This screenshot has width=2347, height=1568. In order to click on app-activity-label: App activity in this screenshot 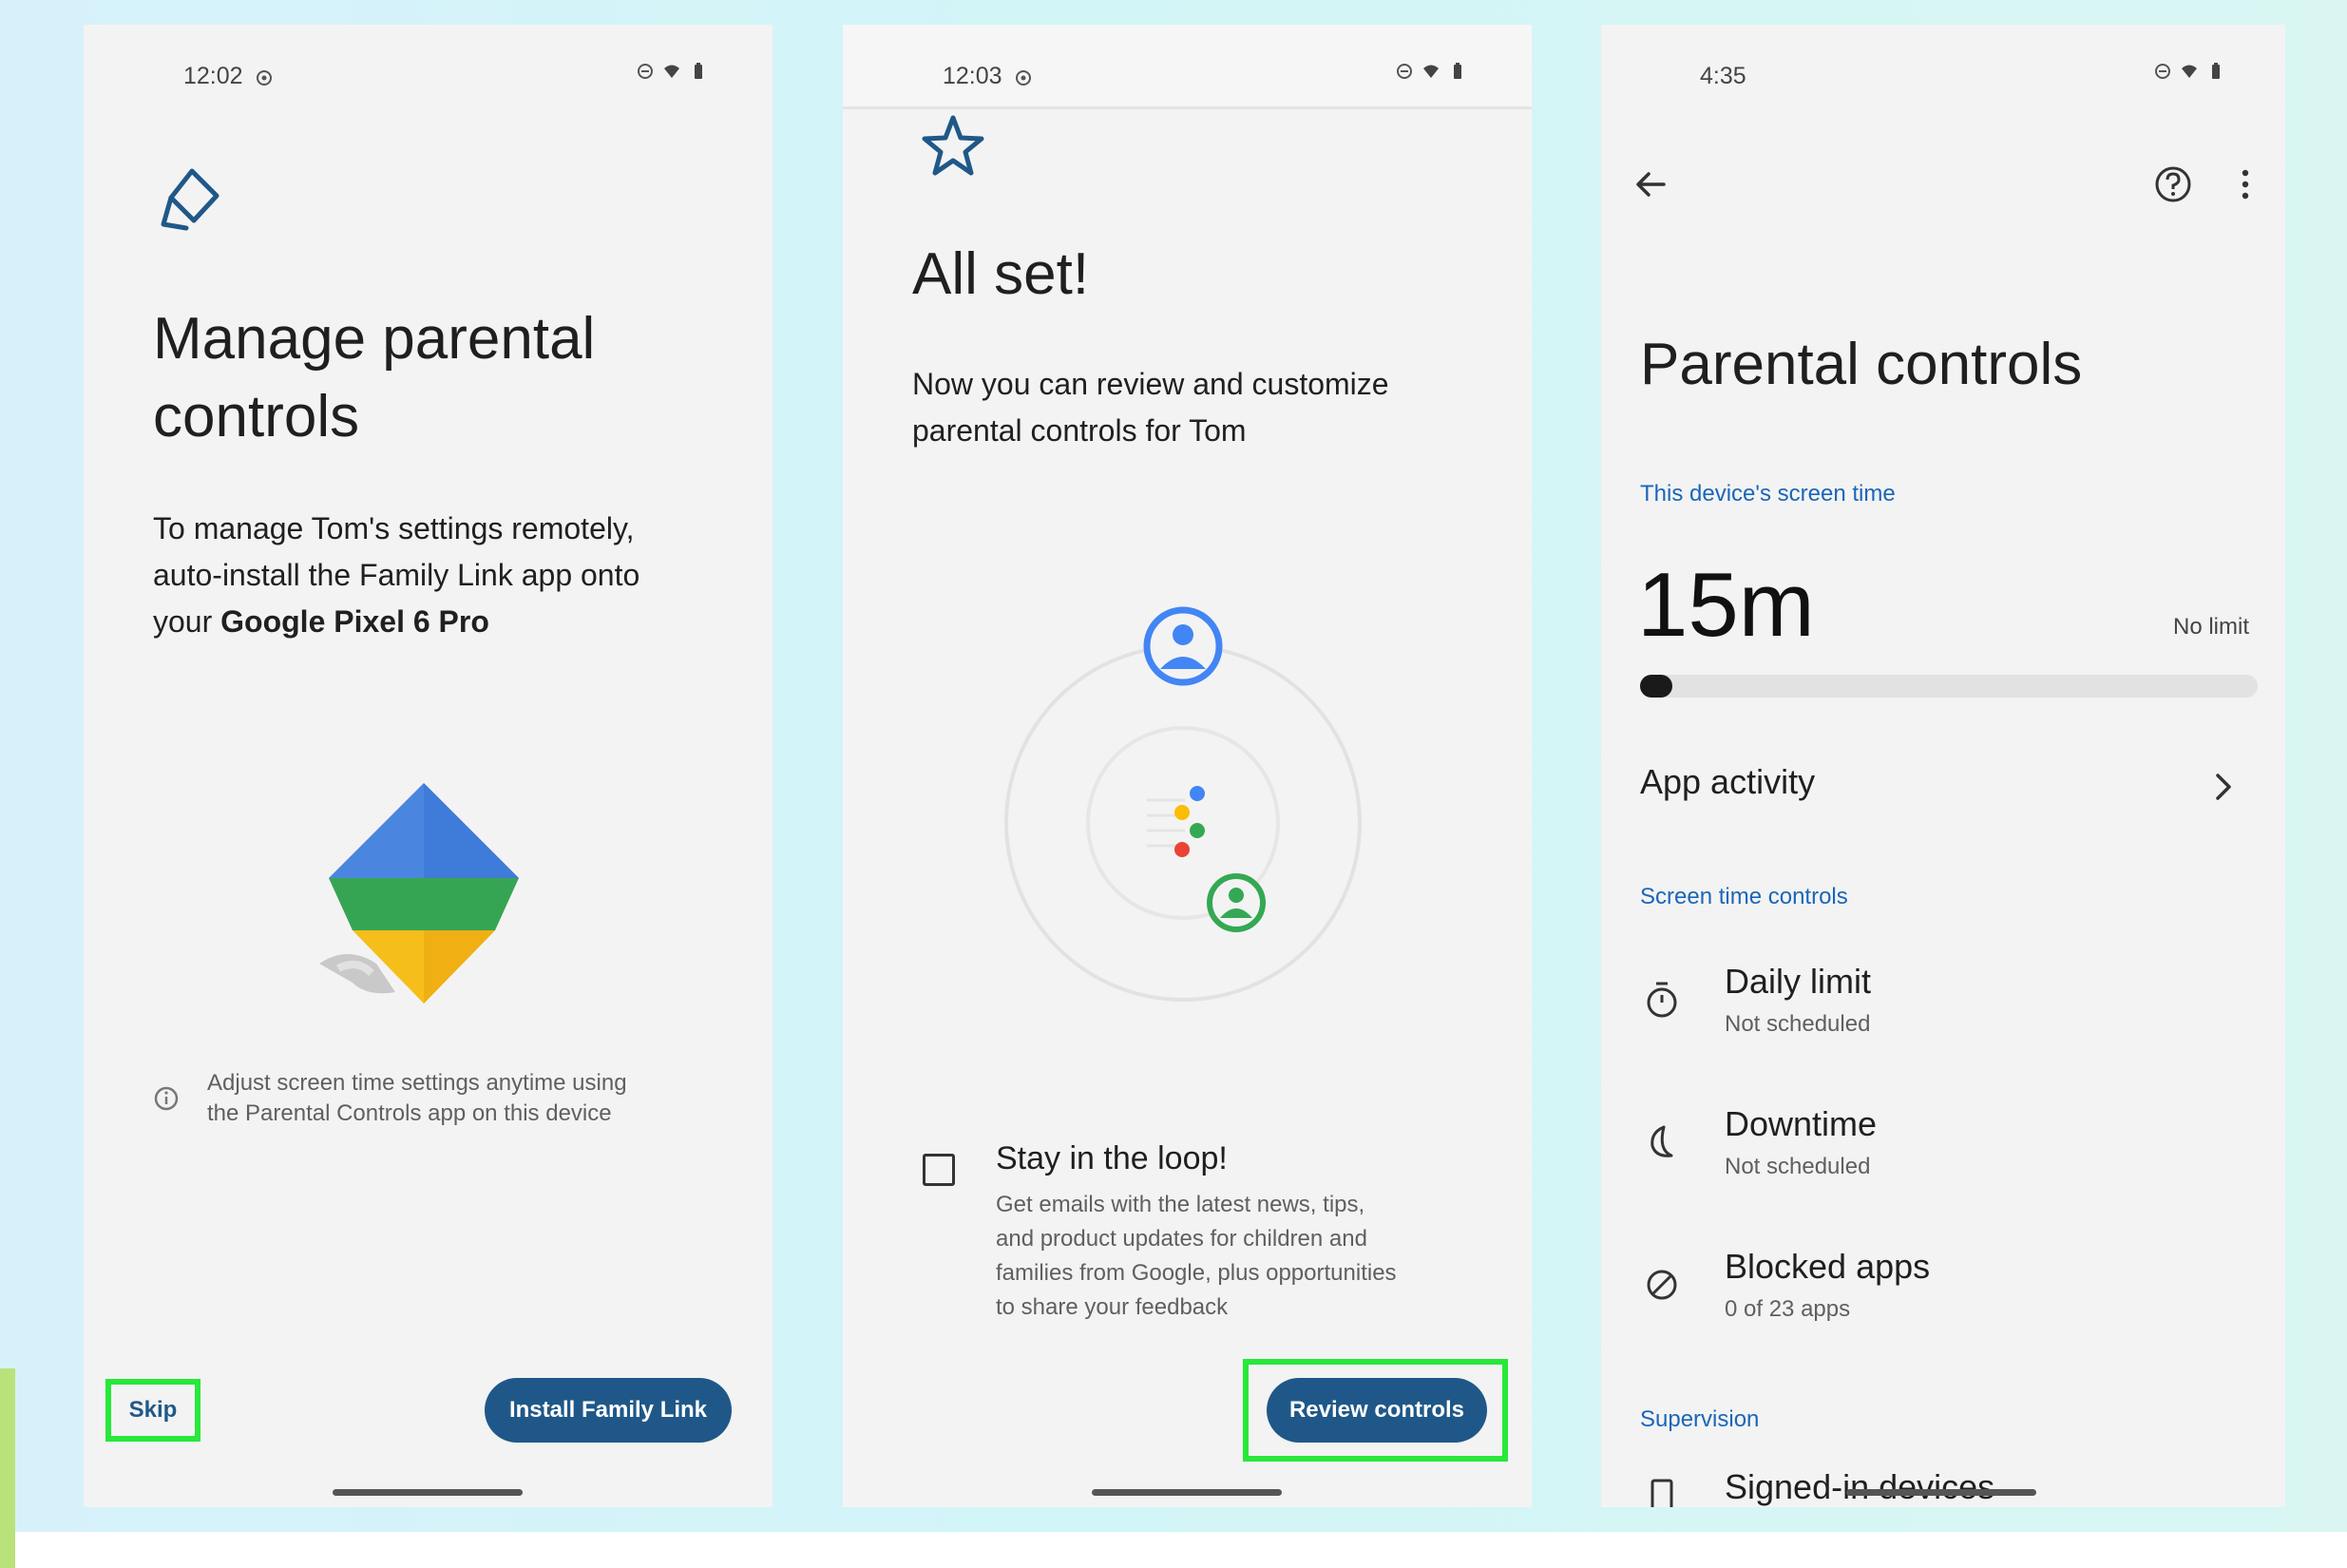, I will do `click(1728, 782)`.